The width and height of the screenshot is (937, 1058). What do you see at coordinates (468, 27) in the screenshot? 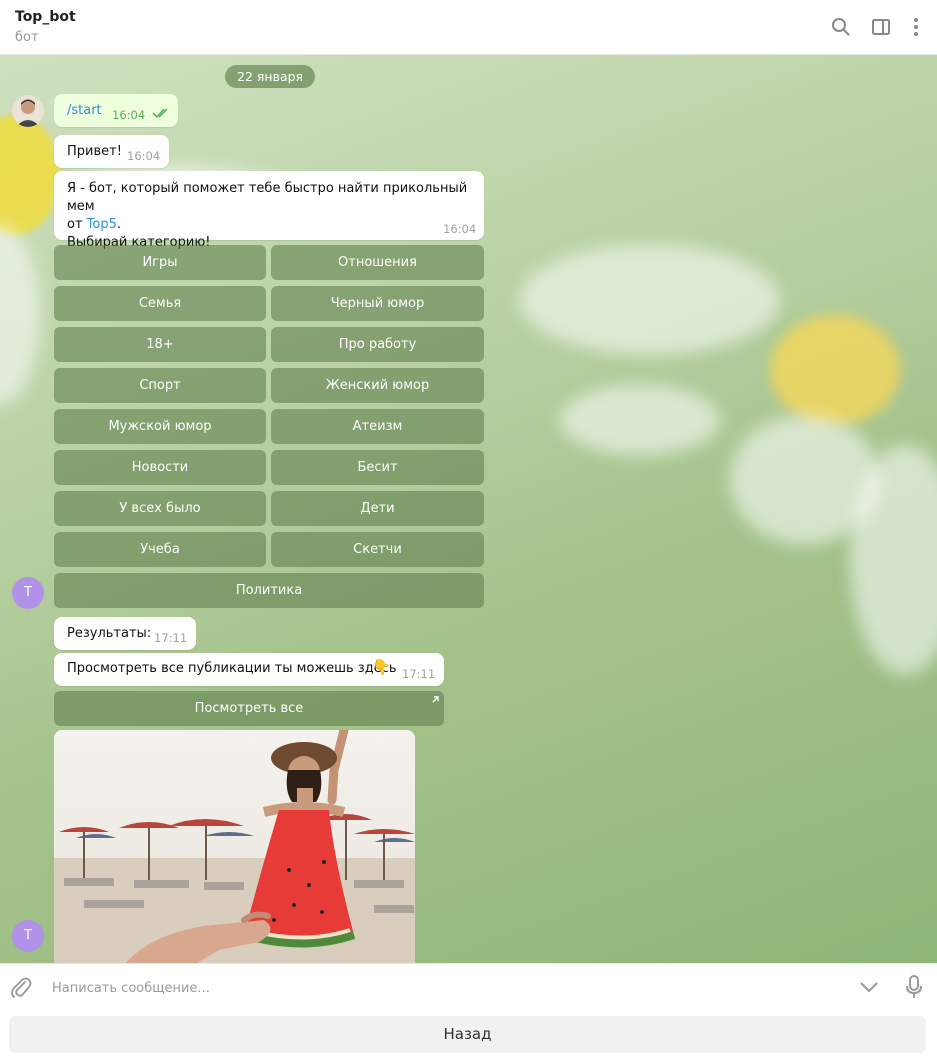
I see `chat-header: Top_bot бот` at bounding box center [468, 27].